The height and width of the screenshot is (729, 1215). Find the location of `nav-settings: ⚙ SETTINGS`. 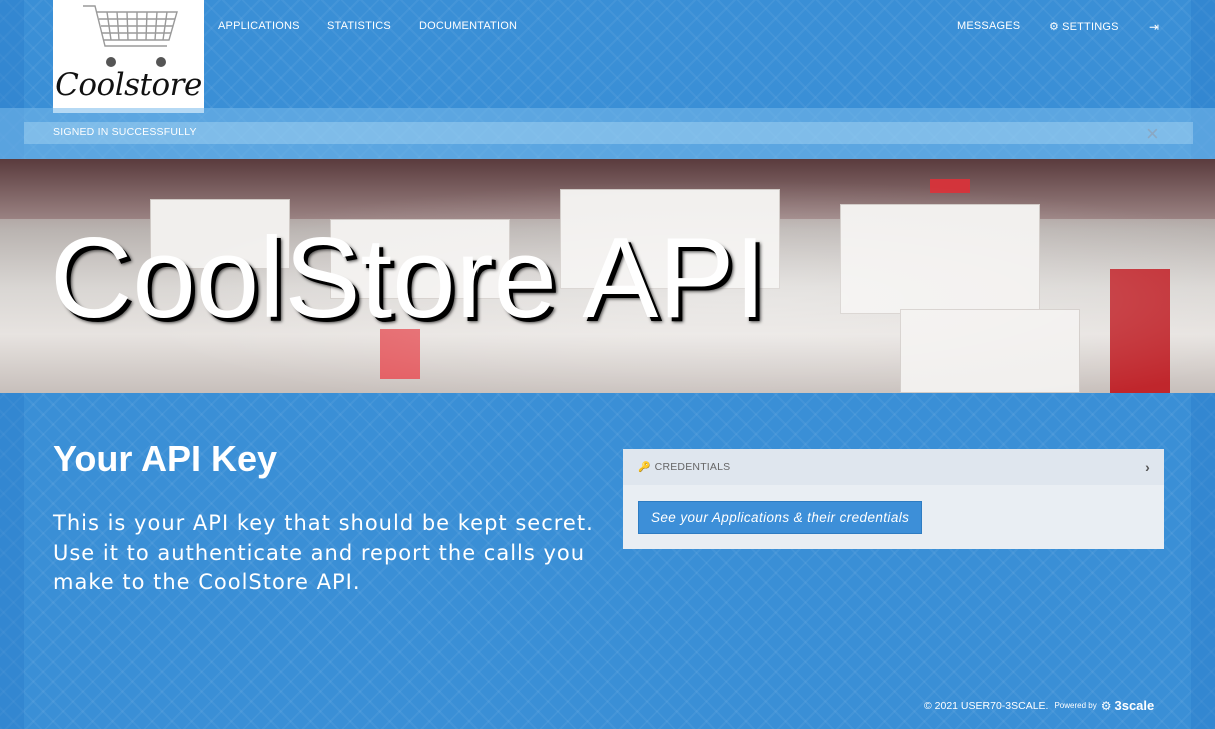

nav-settings: ⚙ SETTINGS is located at coordinates (1084, 26).